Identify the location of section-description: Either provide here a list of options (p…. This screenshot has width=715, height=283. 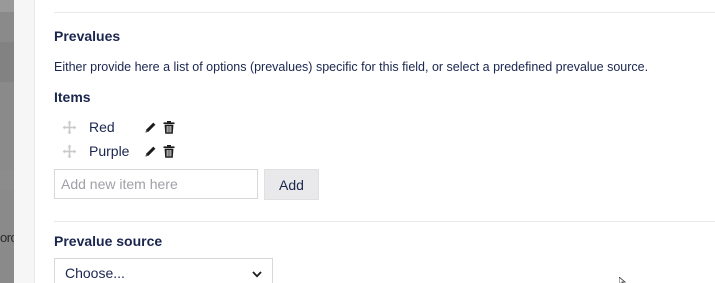
(351, 67).